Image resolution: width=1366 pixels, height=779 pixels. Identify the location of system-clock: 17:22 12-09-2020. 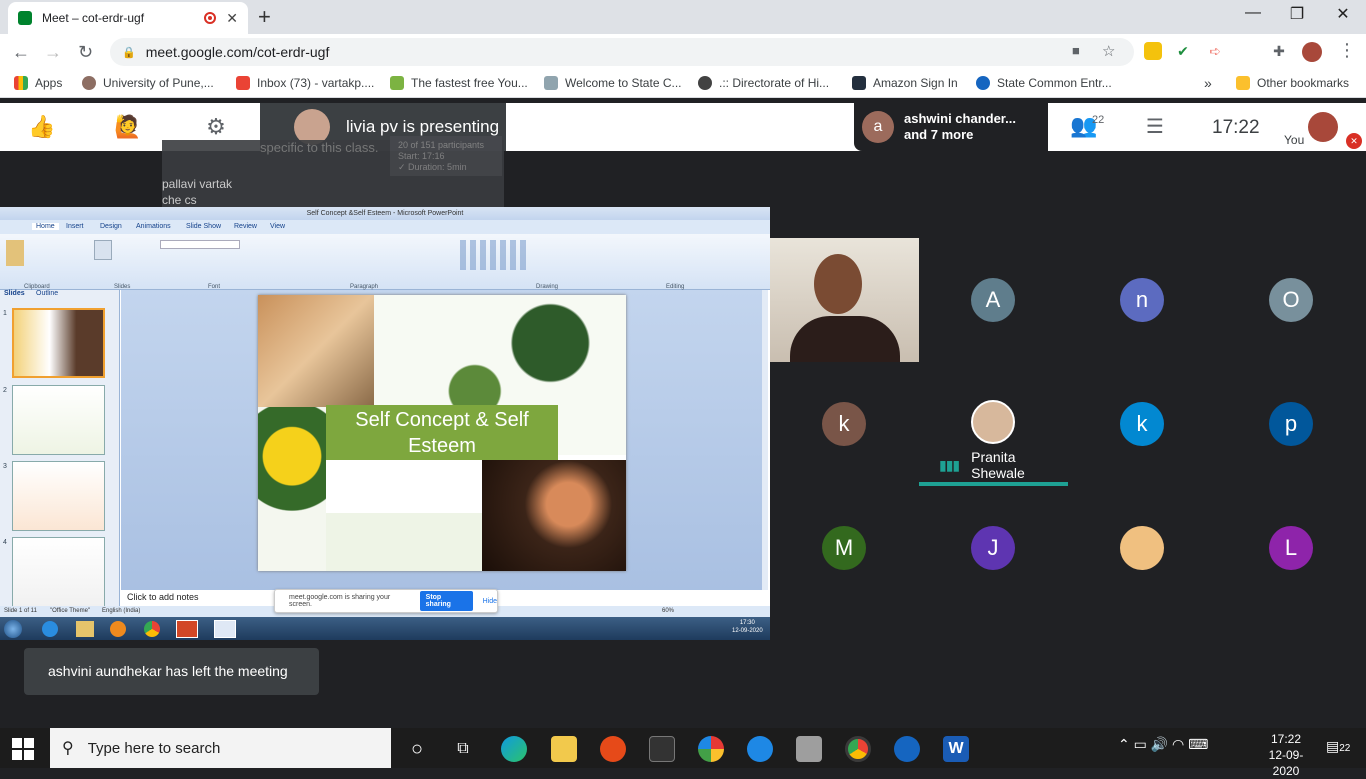
(1286, 755).